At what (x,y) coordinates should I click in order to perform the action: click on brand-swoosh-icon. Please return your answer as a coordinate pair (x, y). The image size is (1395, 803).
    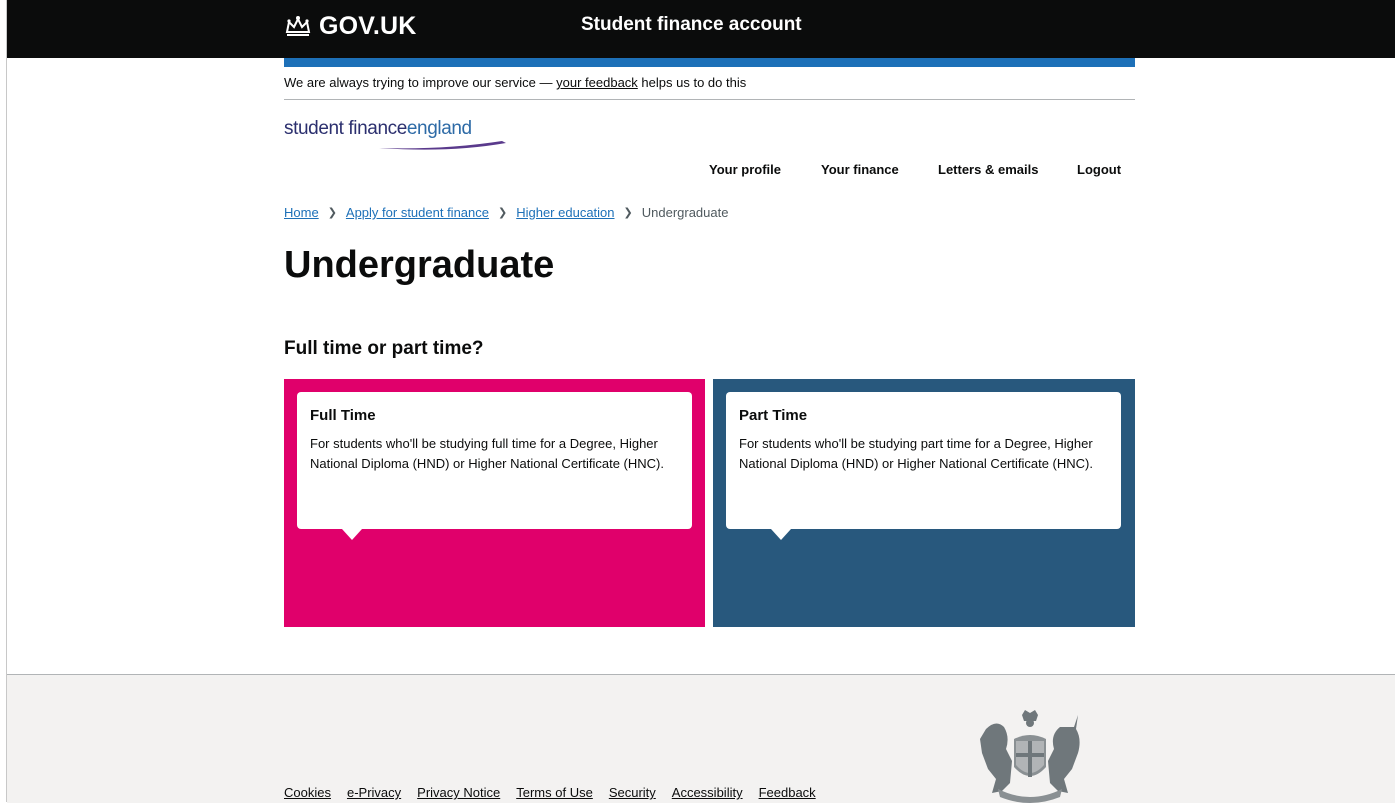
    Looking at the image, I should click on (442, 145).